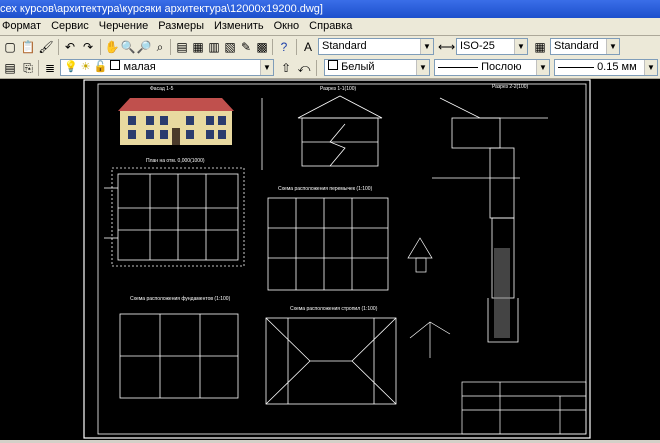  I want to click on rafters-scheme, so click(331, 361).